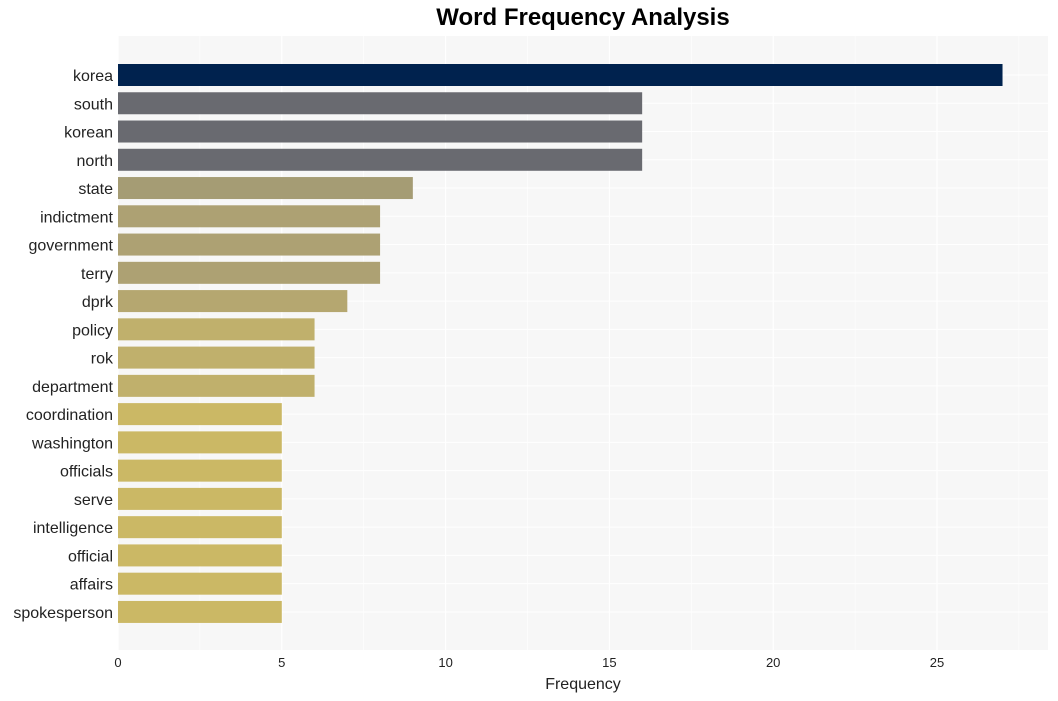 The width and height of the screenshot is (1058, 701). I want to click on bar-north, so click(380, 159).